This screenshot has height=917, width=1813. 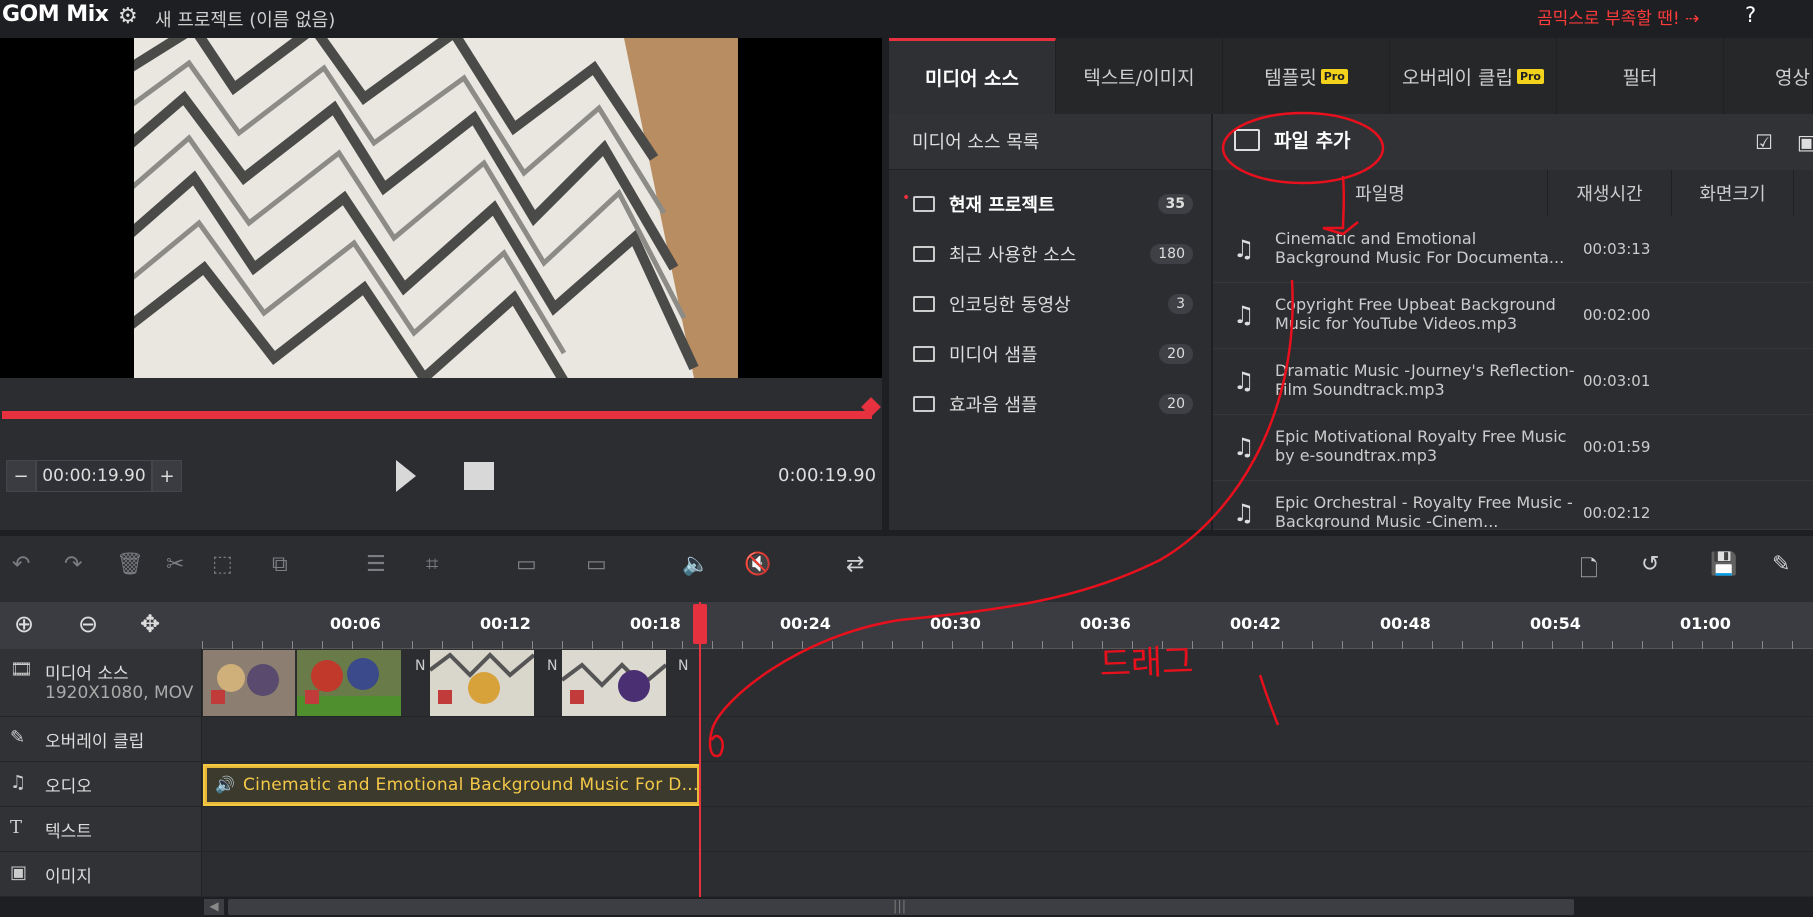 What do you see at coordinates (1473, 76) in the screenshot?
I see `tab-overlay-clip: 오버레이 클립 Pro` at bounding box center [1473, 76].